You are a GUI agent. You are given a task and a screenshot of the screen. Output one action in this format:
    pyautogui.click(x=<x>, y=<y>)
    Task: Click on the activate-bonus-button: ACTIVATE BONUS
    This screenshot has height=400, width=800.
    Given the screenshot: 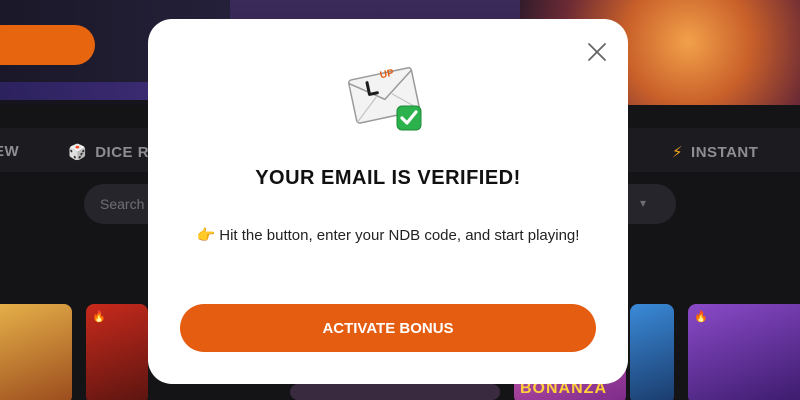 What is the action you would take?
    pyautogui.click(x=388, y=328)
    